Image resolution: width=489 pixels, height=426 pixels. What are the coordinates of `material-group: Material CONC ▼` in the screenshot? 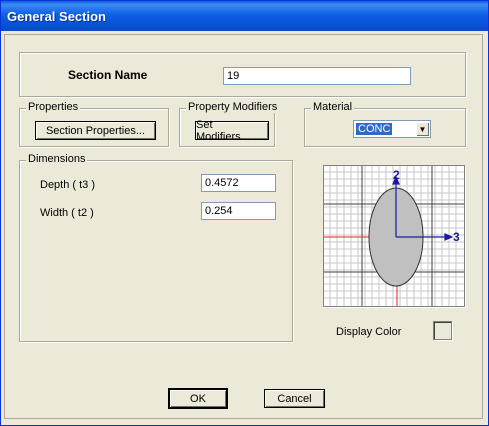 It's located at (385, 124).